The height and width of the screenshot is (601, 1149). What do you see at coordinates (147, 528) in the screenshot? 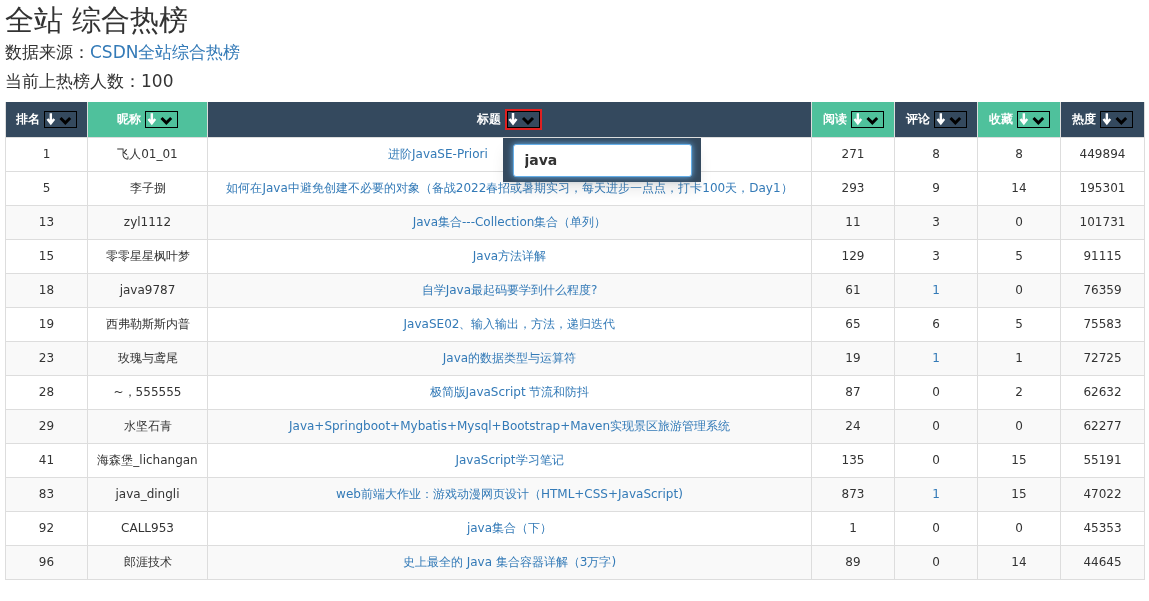
I see `nickname-text: CALL953` at bounding box center [147, 528].